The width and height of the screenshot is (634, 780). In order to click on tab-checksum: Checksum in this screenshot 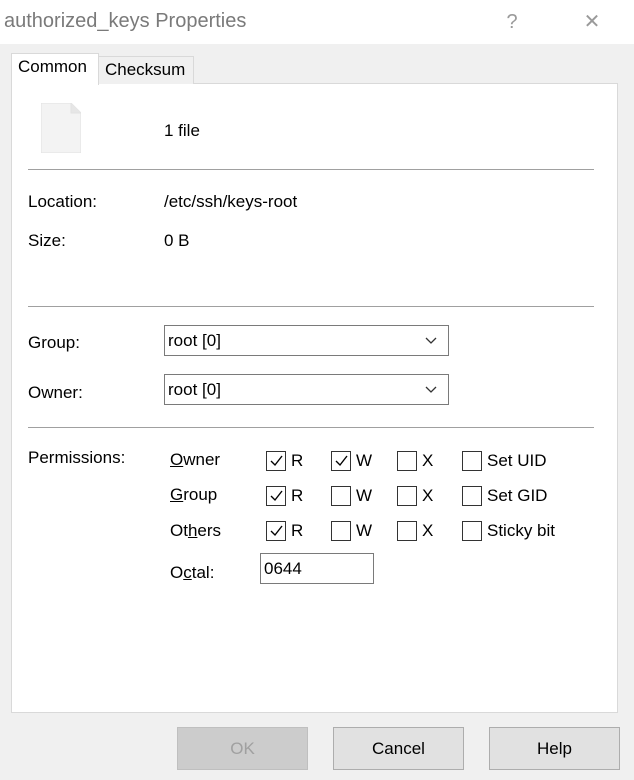, I will do `click(146, 70)`.